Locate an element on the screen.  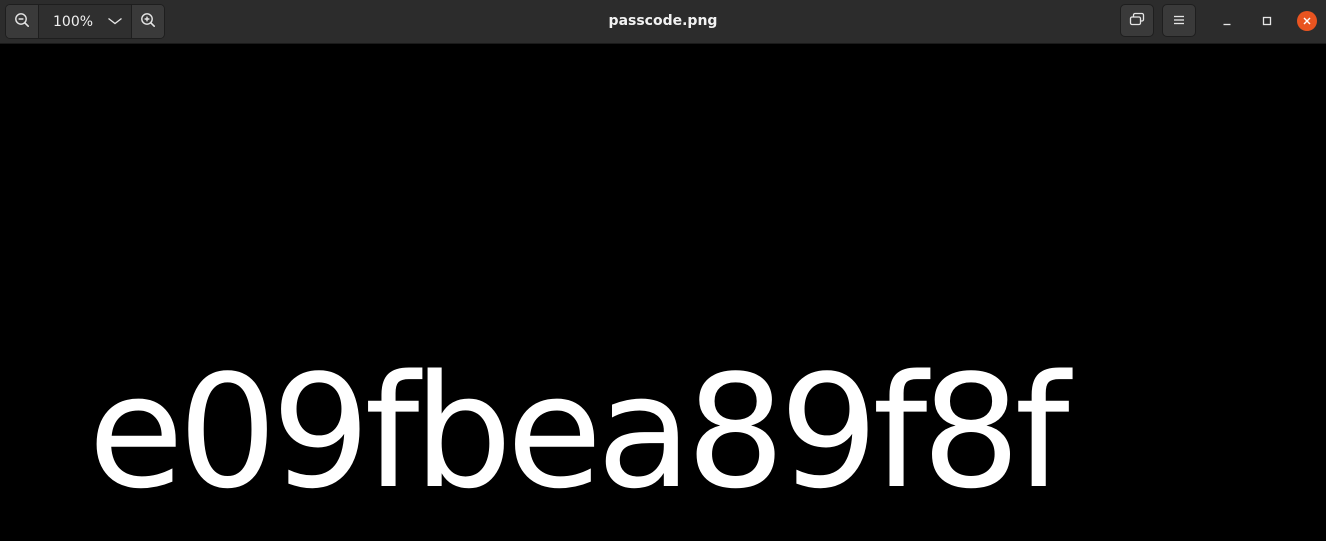
close-icon is located at coordinates (1307, 21).